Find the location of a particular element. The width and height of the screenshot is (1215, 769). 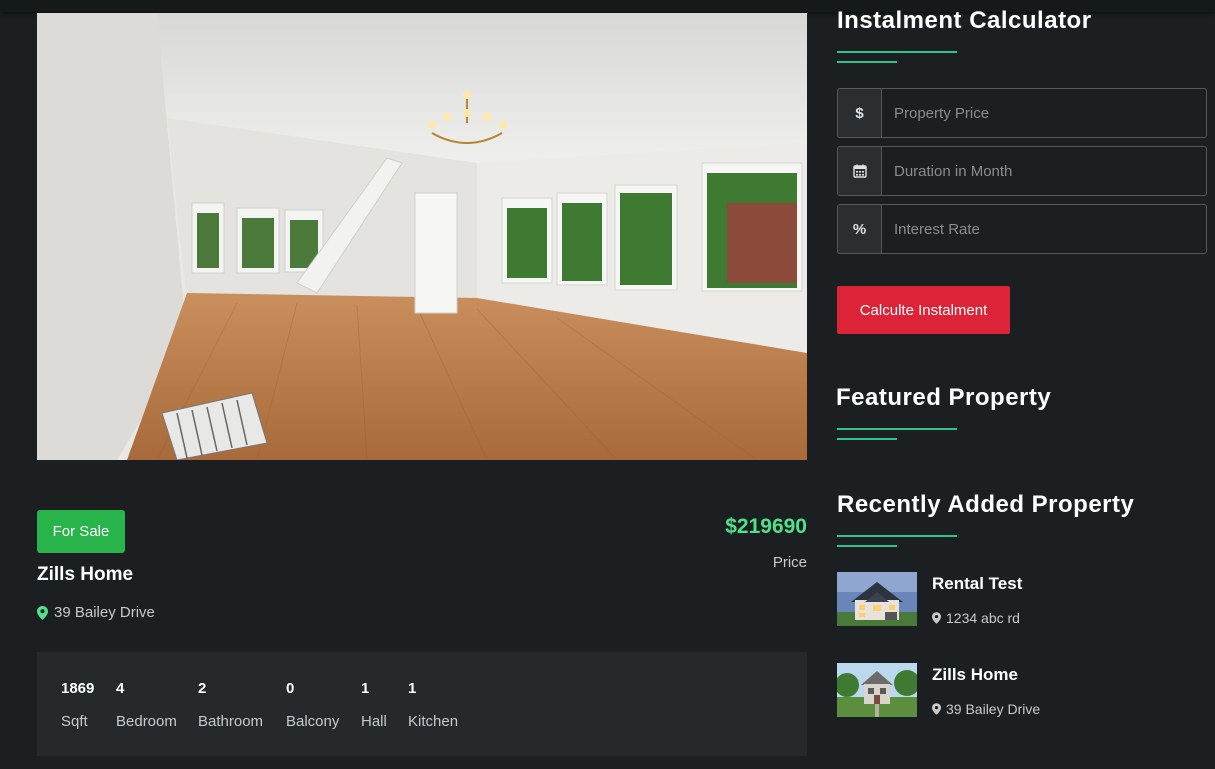

property-title: Zills Home is located at coordinates (85, 575).